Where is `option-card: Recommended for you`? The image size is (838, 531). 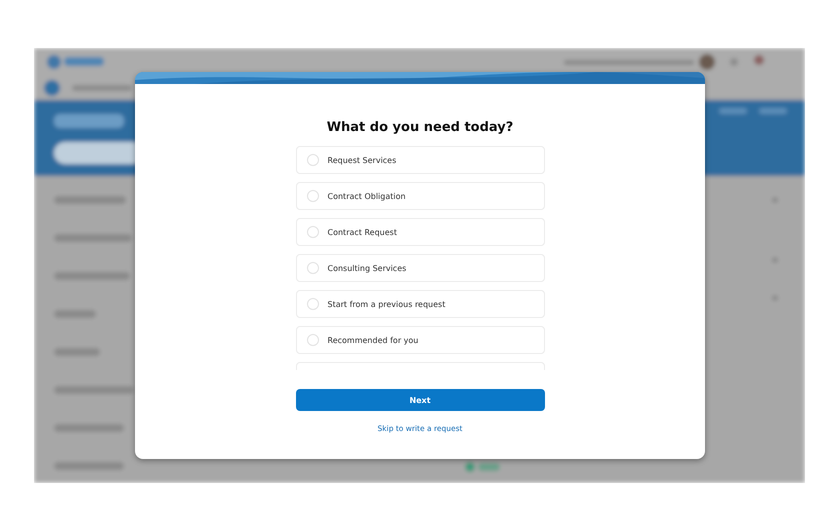
option-card: Recommended for you is located at coordinates (420, 340).